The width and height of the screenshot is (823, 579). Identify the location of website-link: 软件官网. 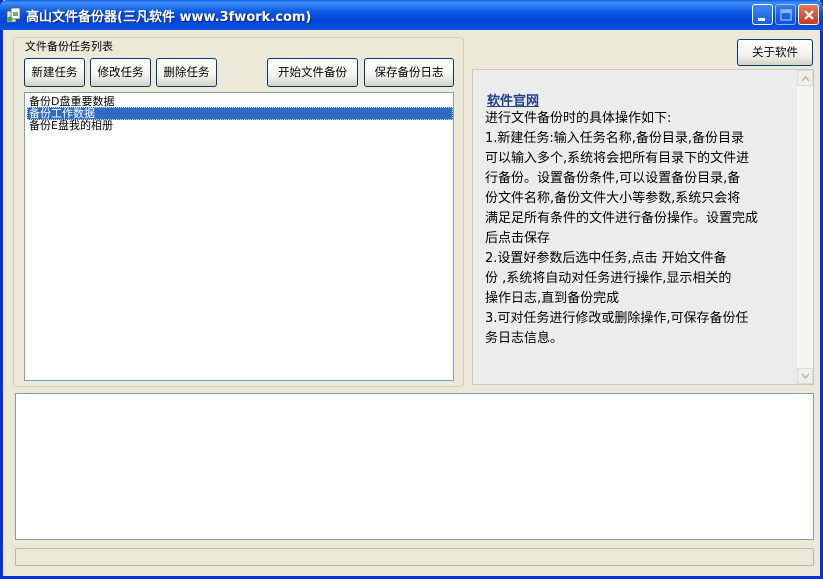
(513, 99).